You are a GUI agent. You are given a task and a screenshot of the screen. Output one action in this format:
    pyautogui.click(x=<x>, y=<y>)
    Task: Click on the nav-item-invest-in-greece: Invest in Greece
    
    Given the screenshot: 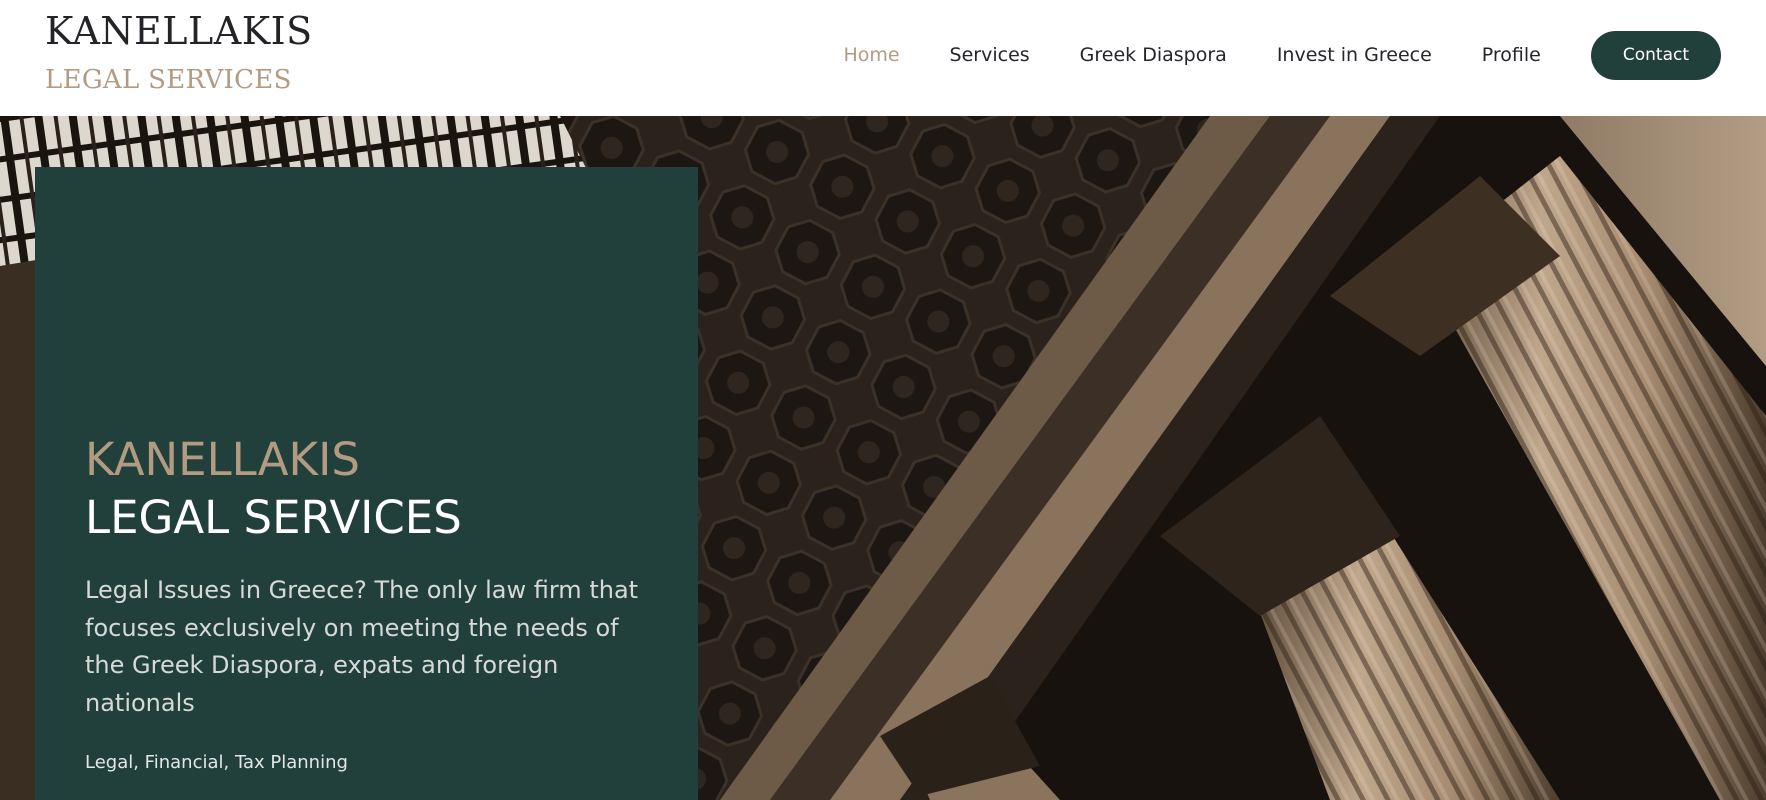 What is the action you would take?
    pyautogui.click(x=1354, y=55)
    